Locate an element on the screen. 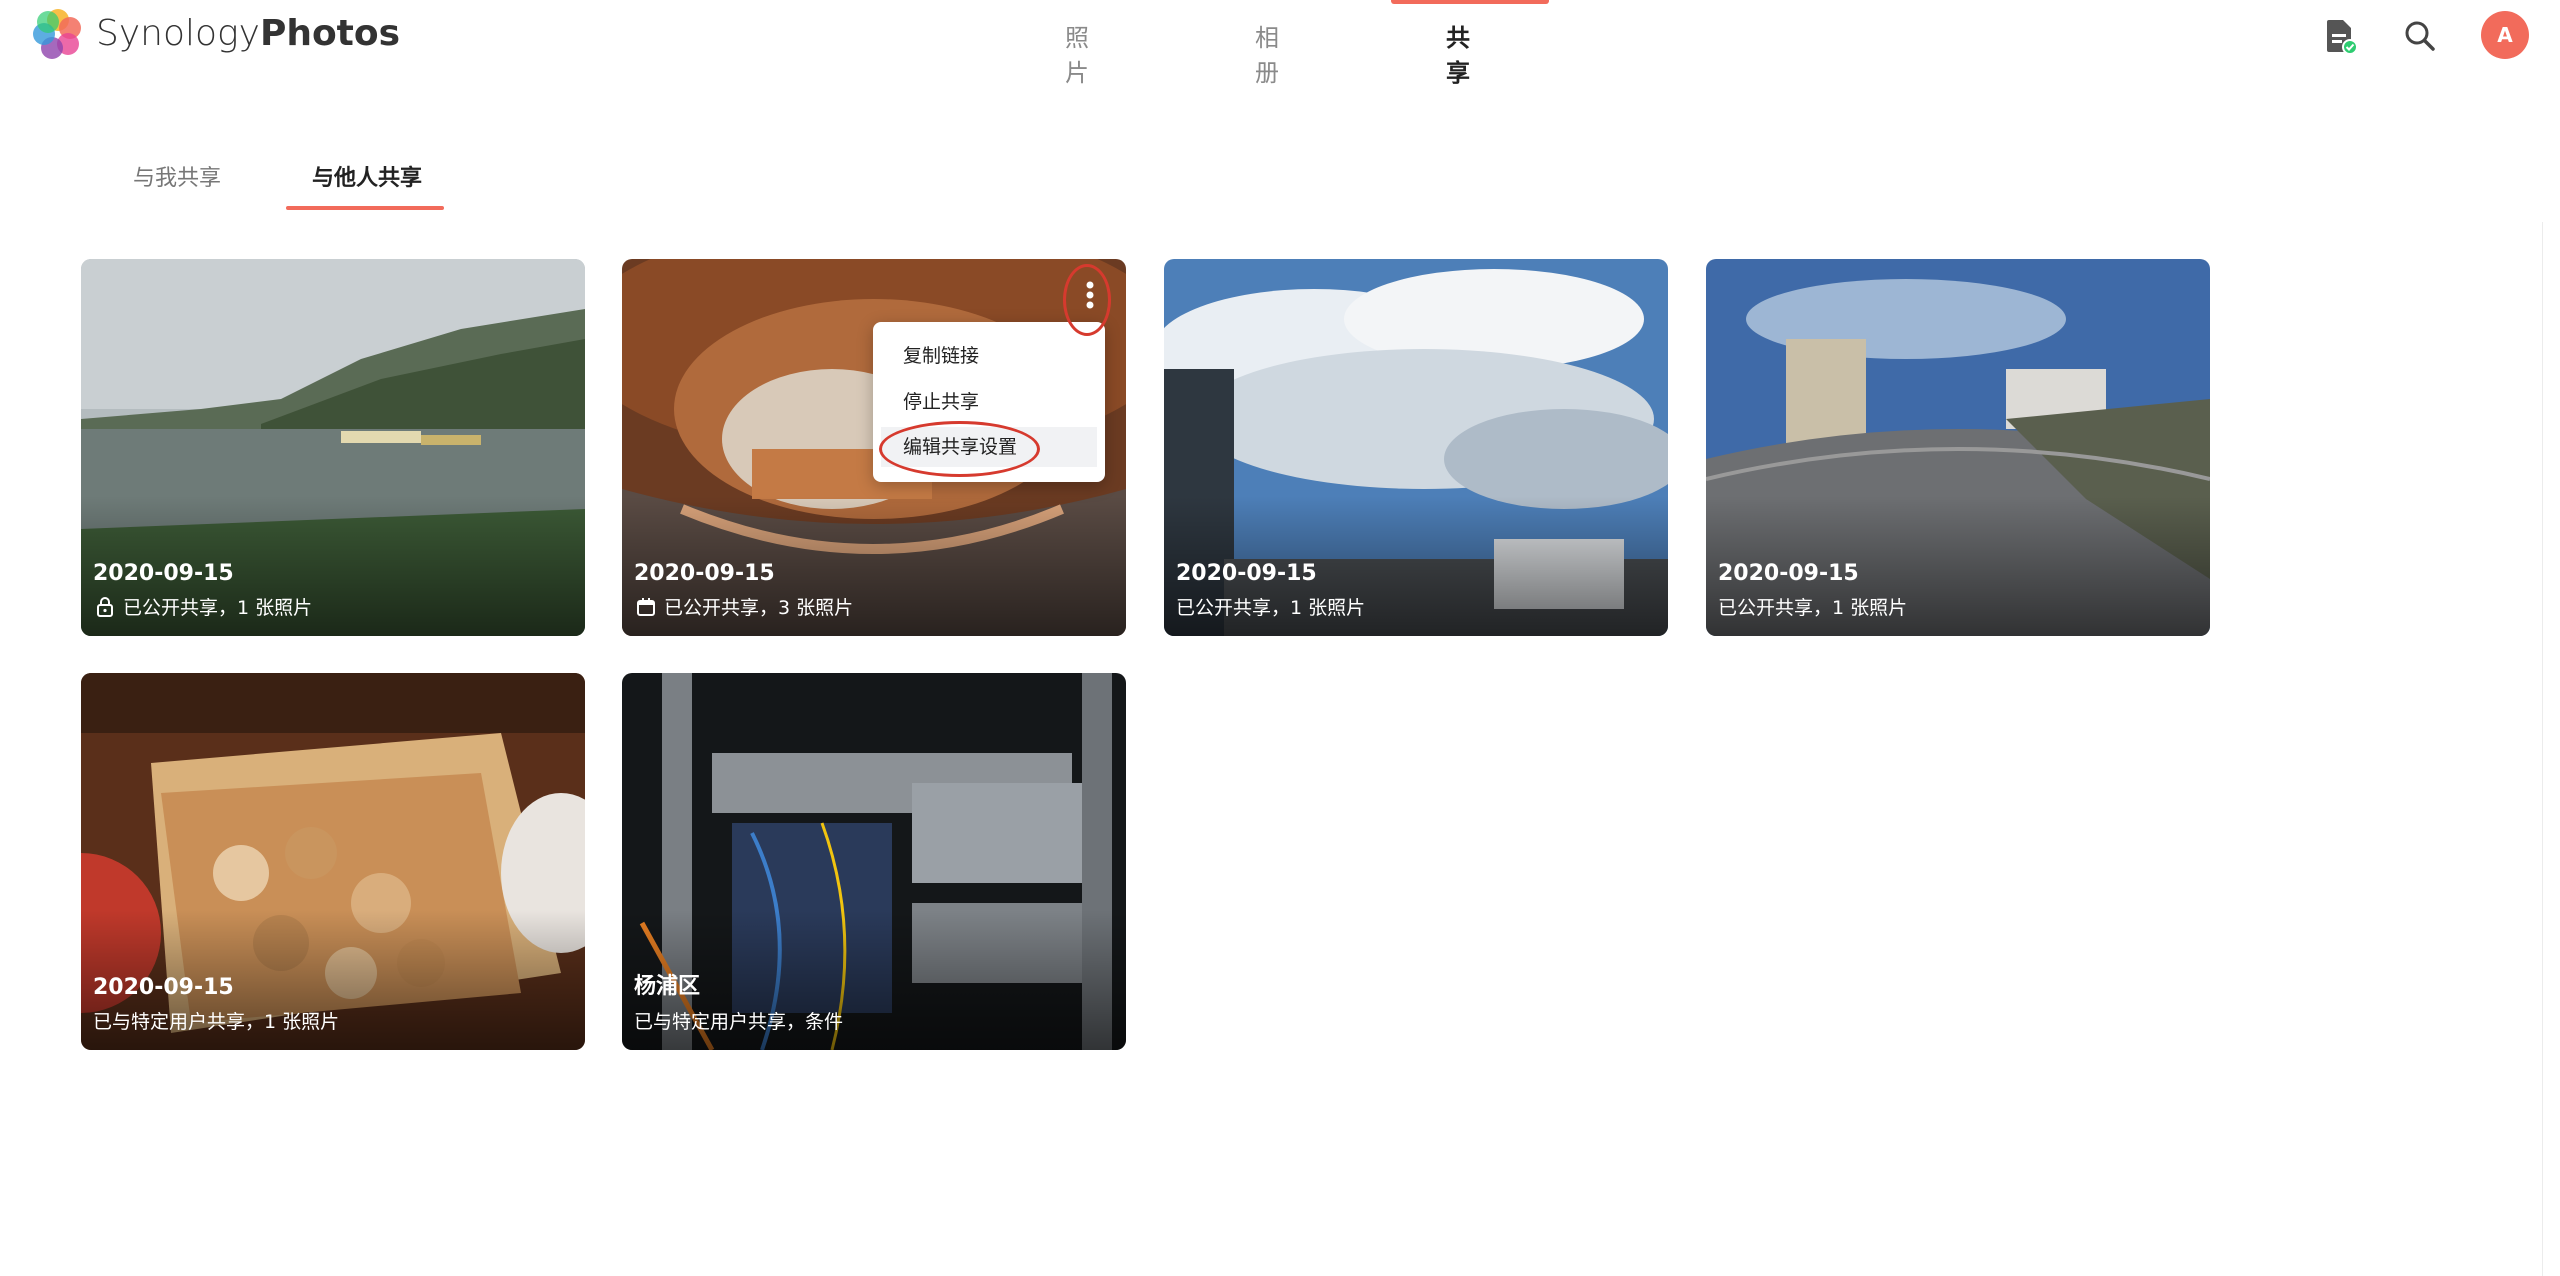 This screenshot has width=2560, height=1276. album-share-text: 已与特定用户共享，条件 is located at coordinates (739, 1022).